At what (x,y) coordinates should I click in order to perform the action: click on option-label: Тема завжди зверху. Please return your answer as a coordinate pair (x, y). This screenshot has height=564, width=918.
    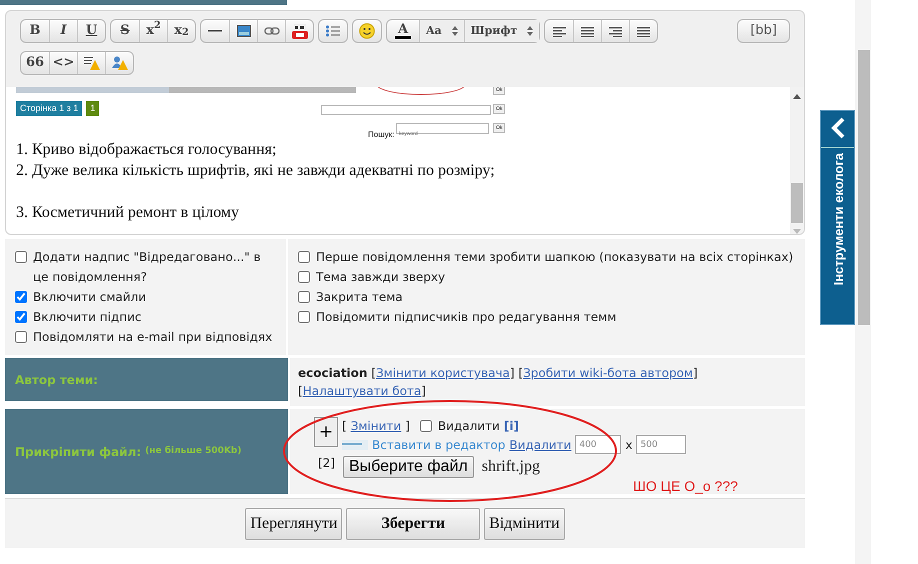
    Looking at the image, I should click on (381, 277).